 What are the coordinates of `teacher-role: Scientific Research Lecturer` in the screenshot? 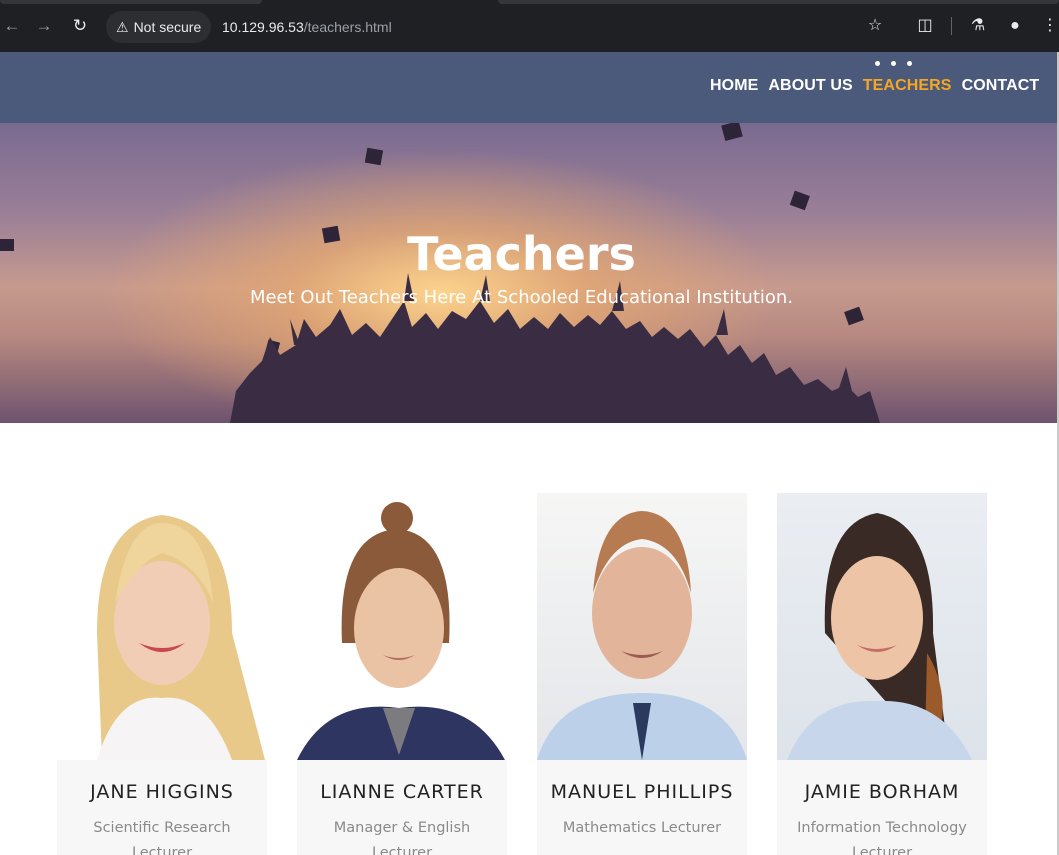 It's located at (162, 837).